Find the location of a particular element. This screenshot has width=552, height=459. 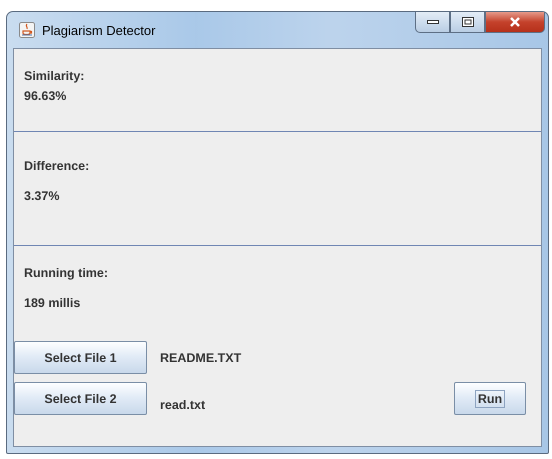

window-title: Plagiarism Detector is located at coordinates (99, 30).